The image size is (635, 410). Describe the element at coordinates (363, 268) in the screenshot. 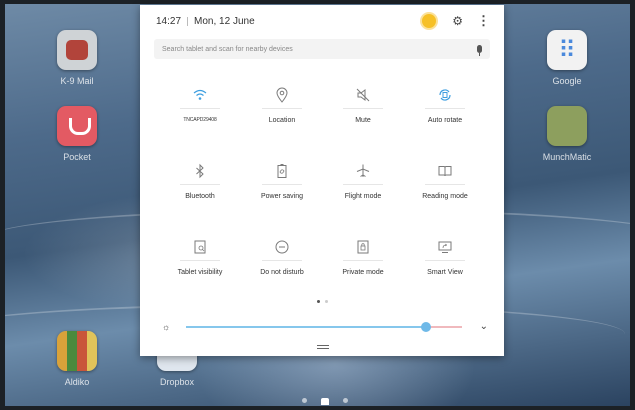

I see `tile-private-mode: Private mode` at that location.